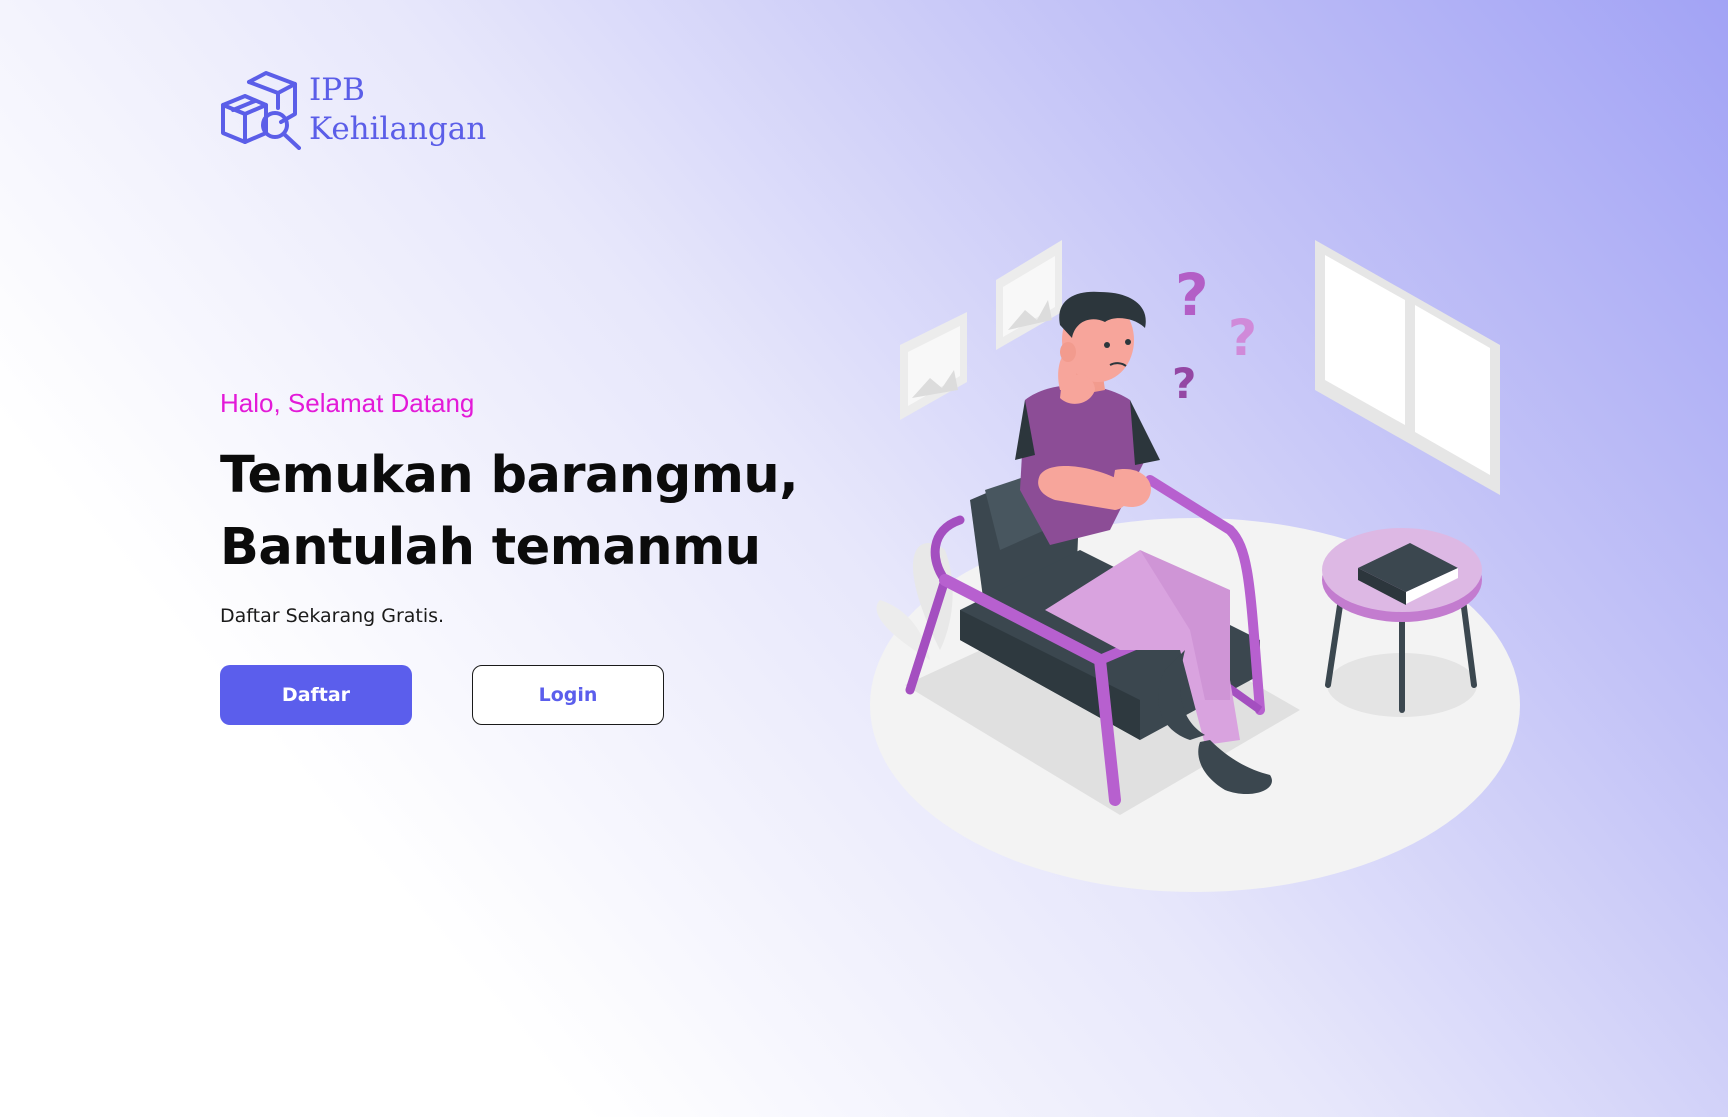 The width and height of the screenshot is (1728, 1117). What do you see at coordinates (1407, 367) in the screenshot?
I see `window` at bounding box center [1407, 367].